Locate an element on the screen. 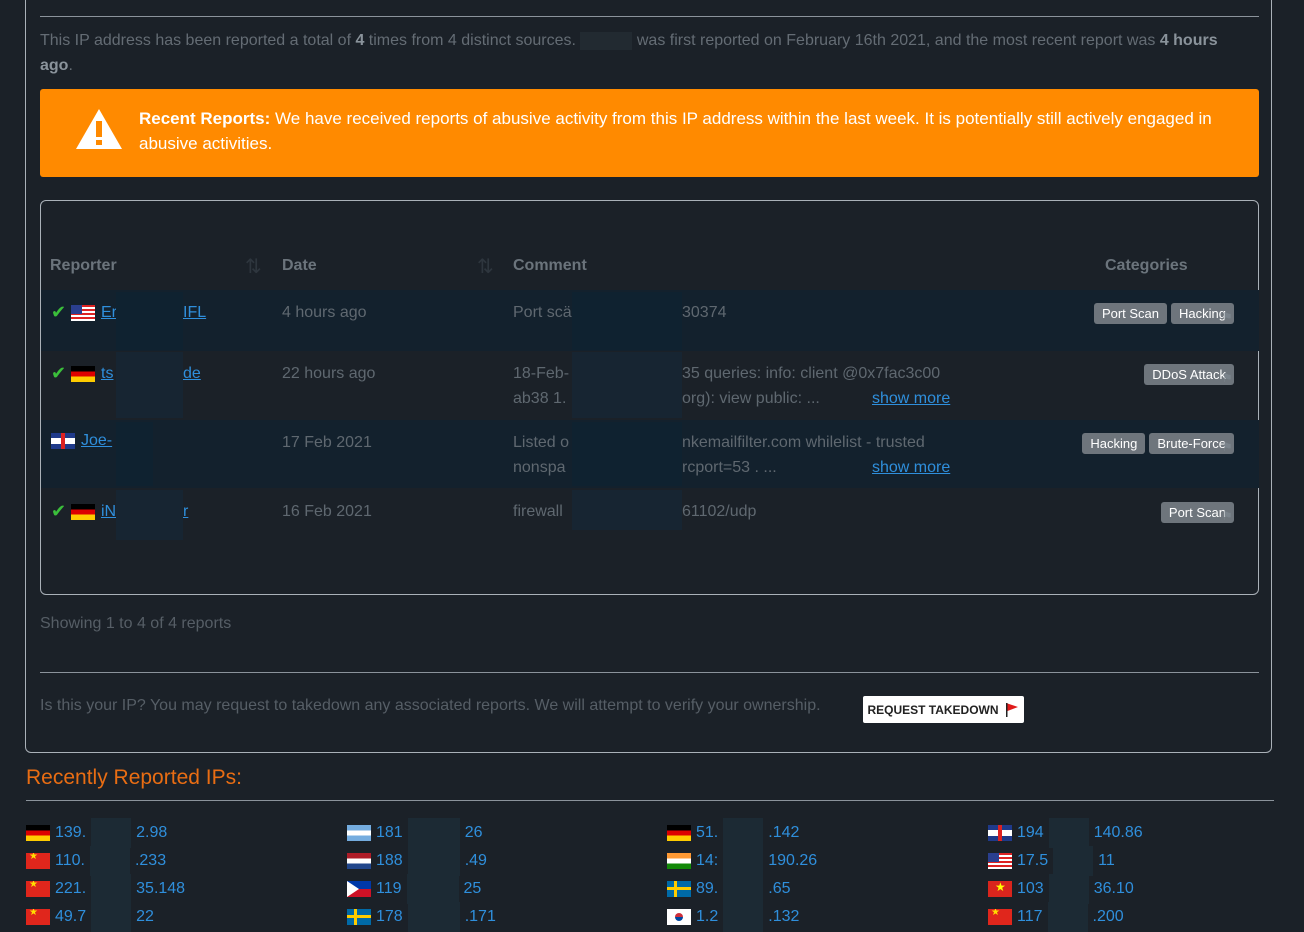 The width and height of the screenshot is (1304, 932). recent-ip-link: 26 is located at coordinates (474, 833).